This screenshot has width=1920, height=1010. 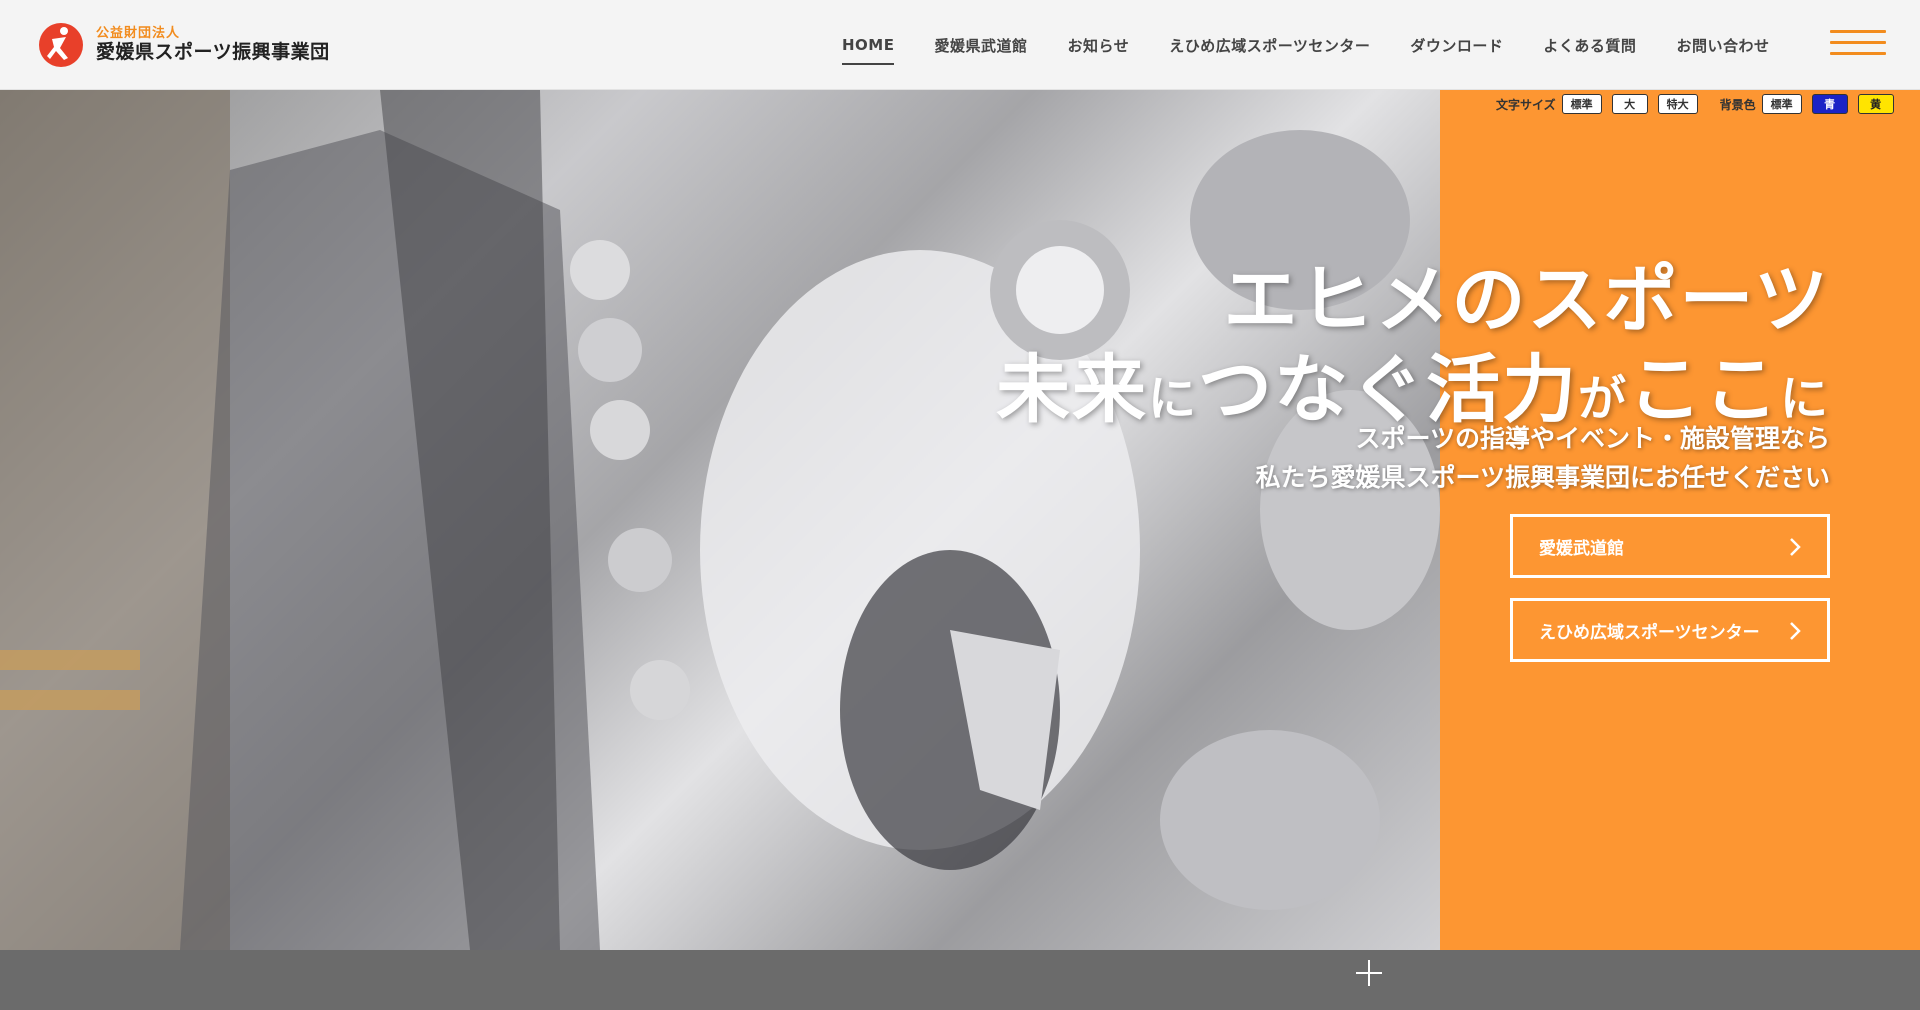 What do you see at coordinates (1581, 548) in the screenshot?
I see `cta-budokan-label: 愛媛武道館` at bounding box center [1581, 548].